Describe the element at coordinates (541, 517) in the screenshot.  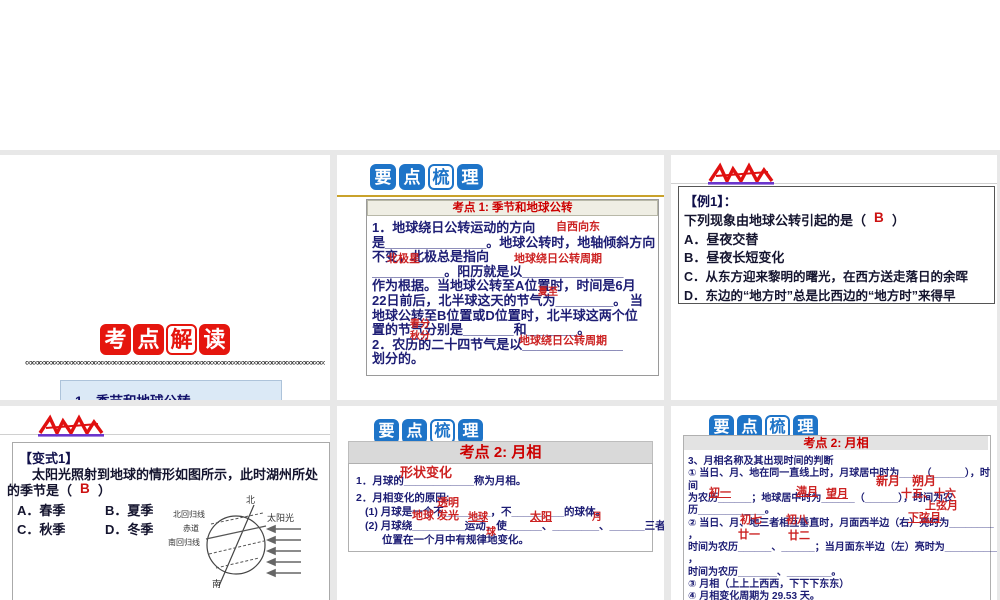
I see `handwritten-answer: 太阳` at that location.